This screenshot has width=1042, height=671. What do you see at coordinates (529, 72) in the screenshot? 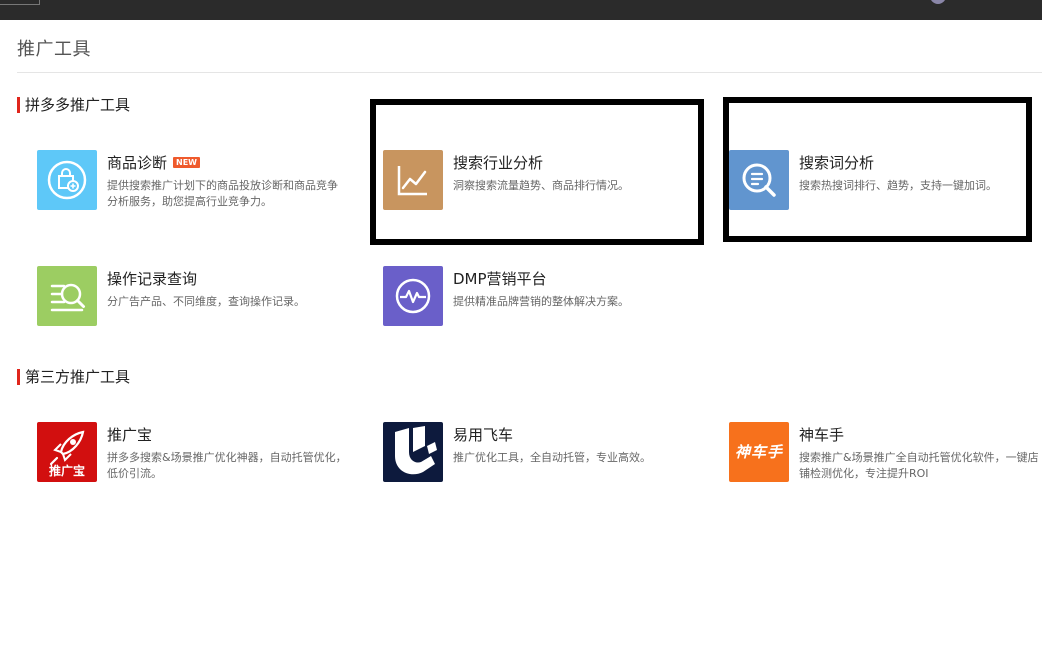
I see `title-divider` at bounding box center [529, 72].